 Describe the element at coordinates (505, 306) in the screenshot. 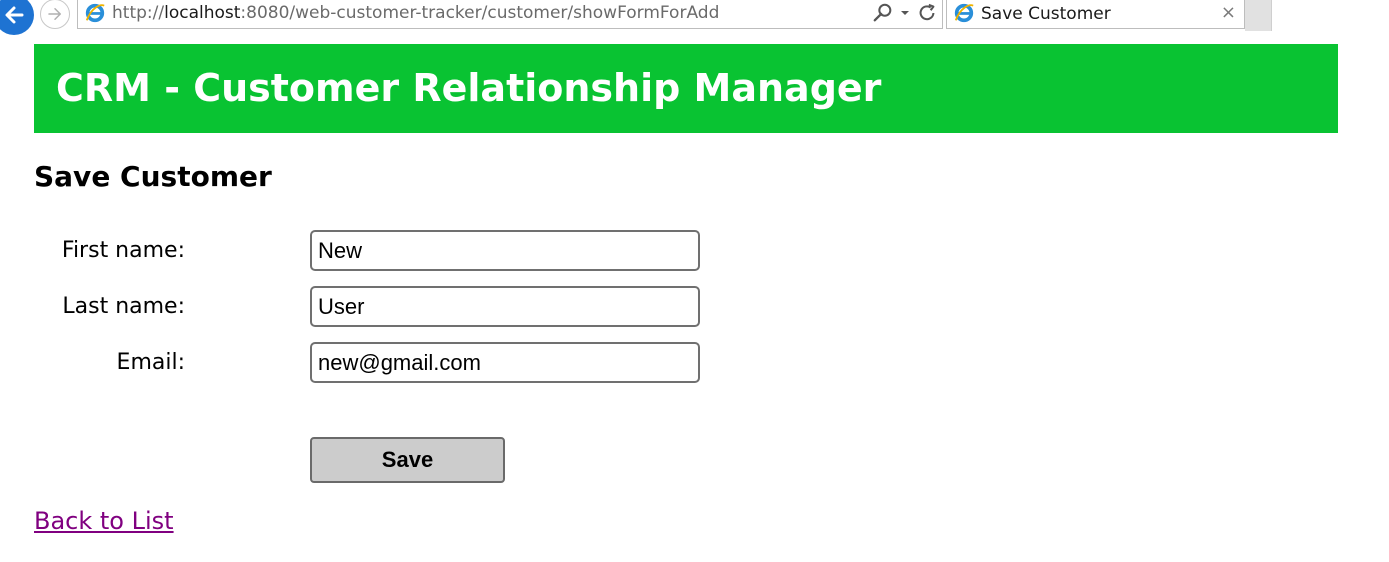

I see `last-name-field` at that location.